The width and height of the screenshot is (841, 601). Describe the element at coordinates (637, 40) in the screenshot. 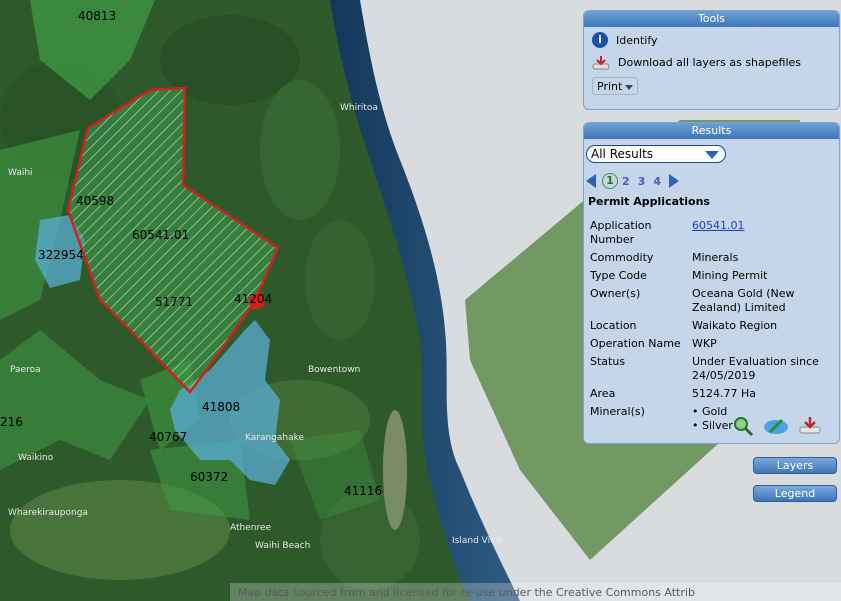

I see `identify-label: Identify` at that location.